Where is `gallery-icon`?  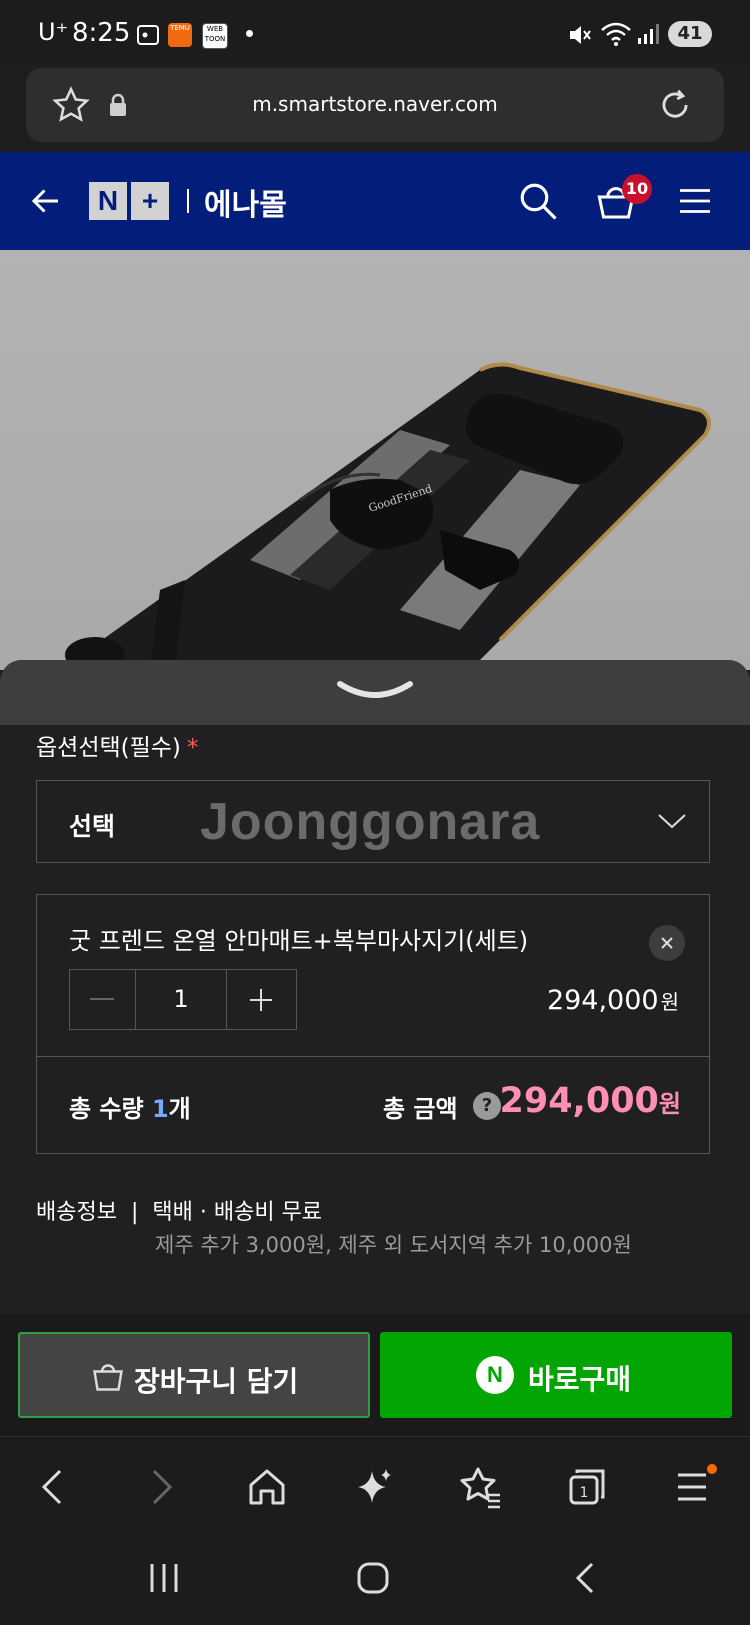
gallery-icon is located at coordinates (148, 35).